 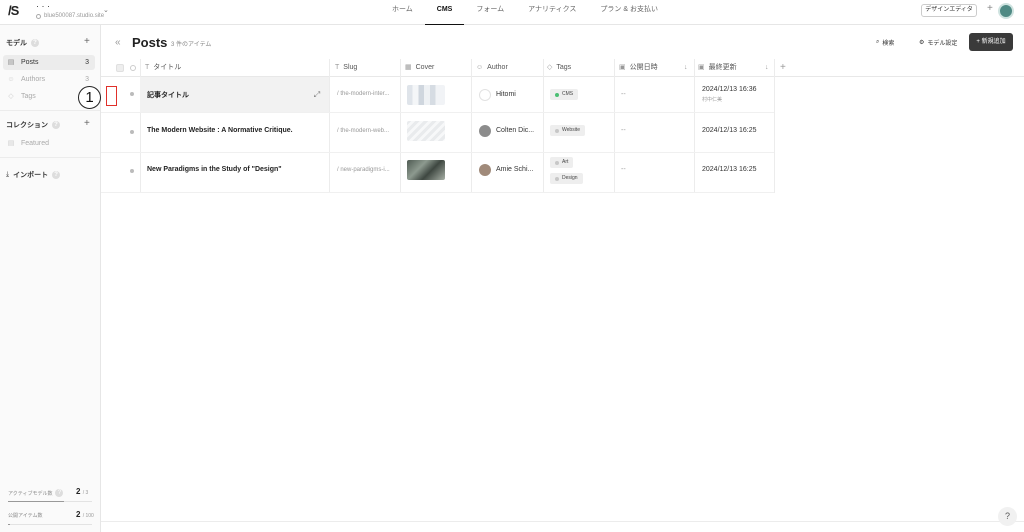 What do you see at coordinates (712, 100) in the screenshot?
I see `row-updated-by: 村中仁美` at bounding box center [712, 100].